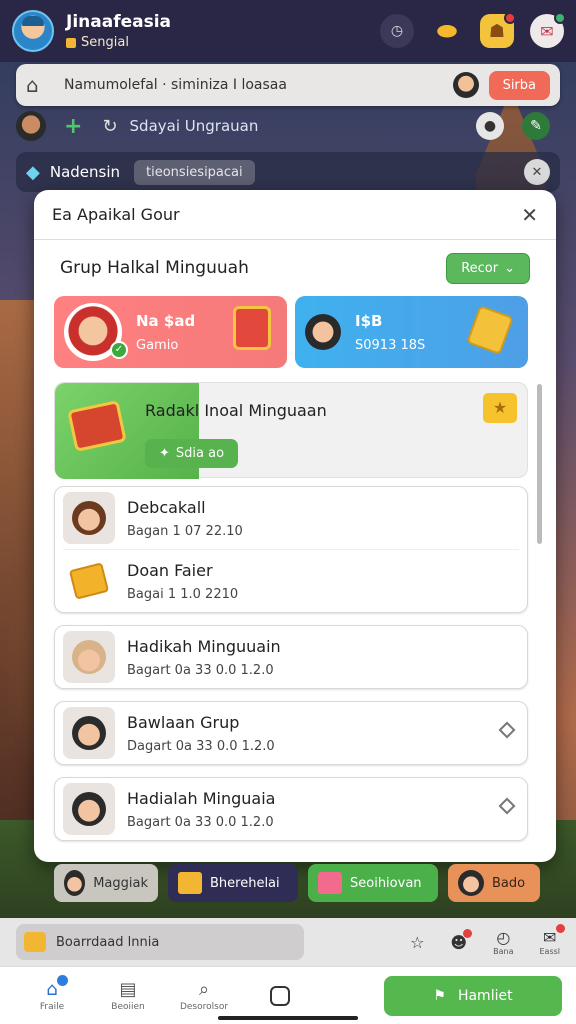 The image size is (576, 1024). Describe the element at coordinates (548, 30) in the screenshot. I see `gift-icon: ✉` at that location.